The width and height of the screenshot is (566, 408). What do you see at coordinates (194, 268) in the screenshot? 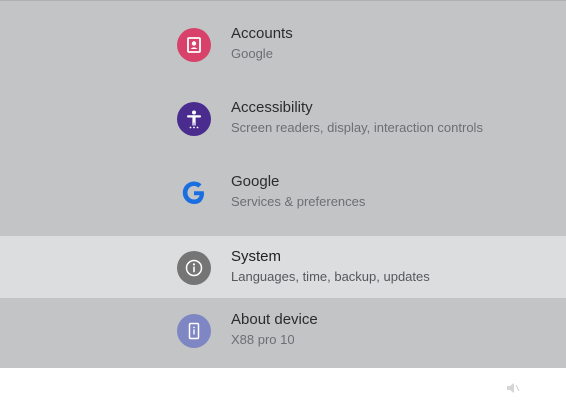
I see `info-icon` at bounding box center [194, 268].